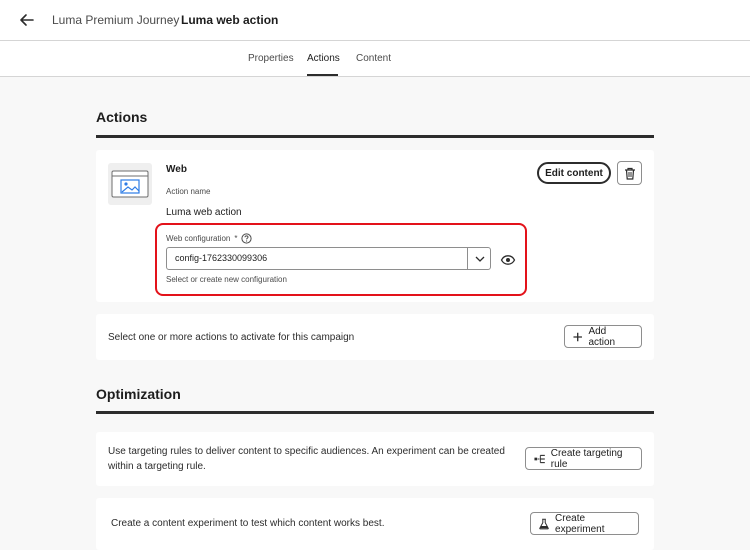 This screenshot has height=550, width=750. I want to click on plus-icon, so click(577, 336).